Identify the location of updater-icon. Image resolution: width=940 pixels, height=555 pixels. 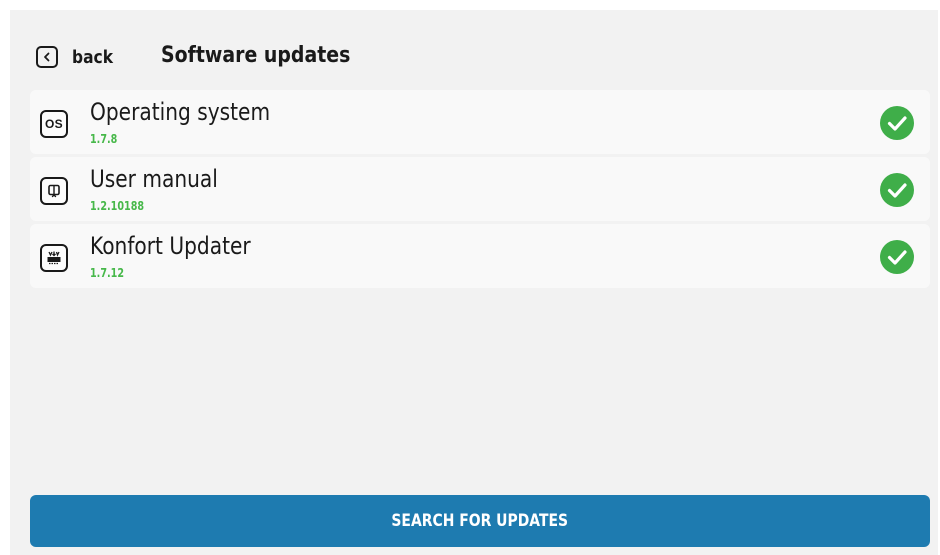
(54, 258).